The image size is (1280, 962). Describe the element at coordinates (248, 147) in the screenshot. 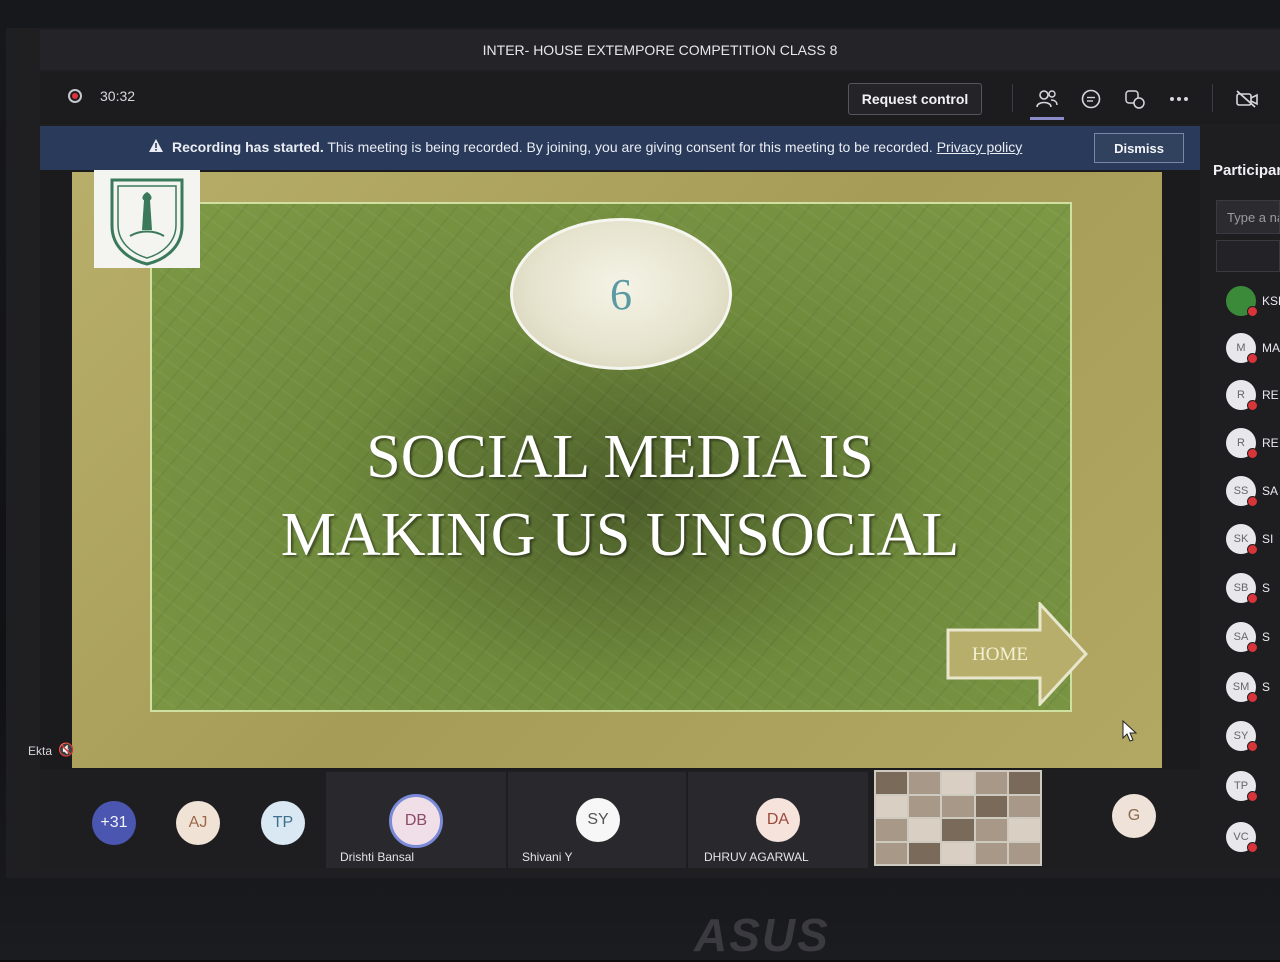

I see `banner-bold-text: Recording has started.` at that location.